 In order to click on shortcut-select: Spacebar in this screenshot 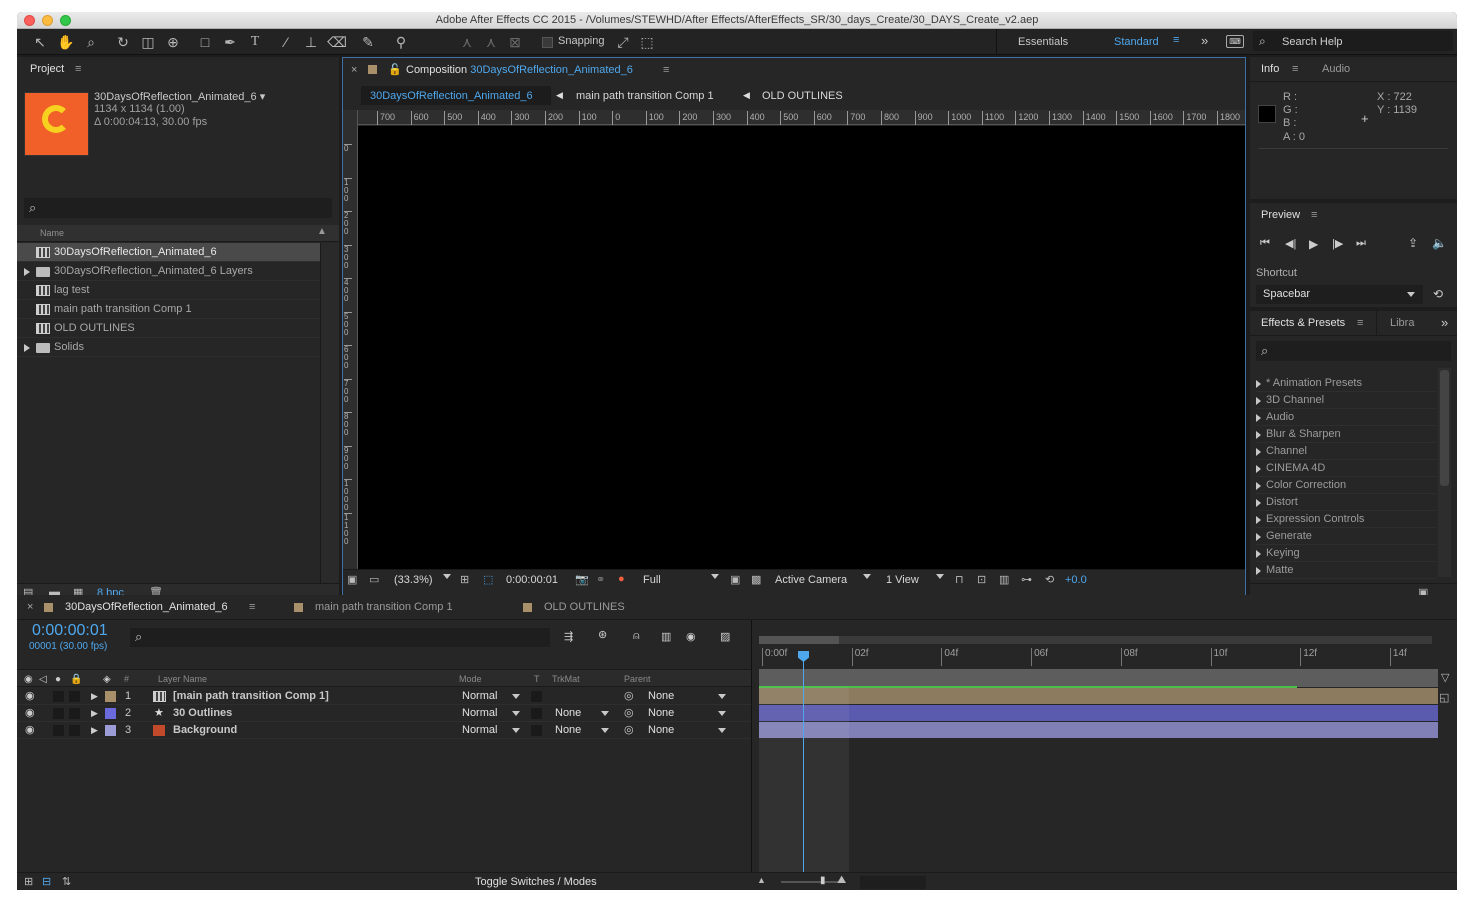, I will do `click(1339, 294)`.